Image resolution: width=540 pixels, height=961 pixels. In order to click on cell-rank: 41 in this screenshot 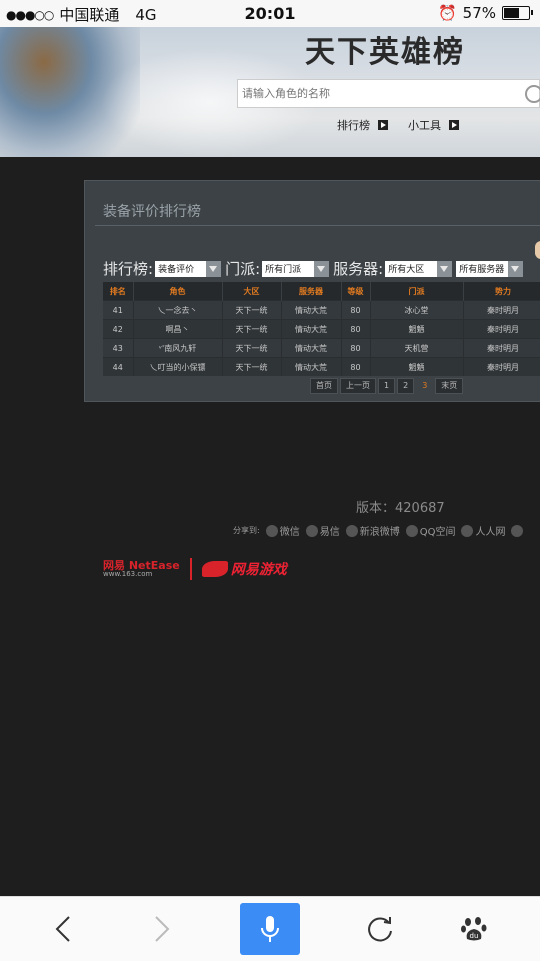, I will do `click(118, 310)`.